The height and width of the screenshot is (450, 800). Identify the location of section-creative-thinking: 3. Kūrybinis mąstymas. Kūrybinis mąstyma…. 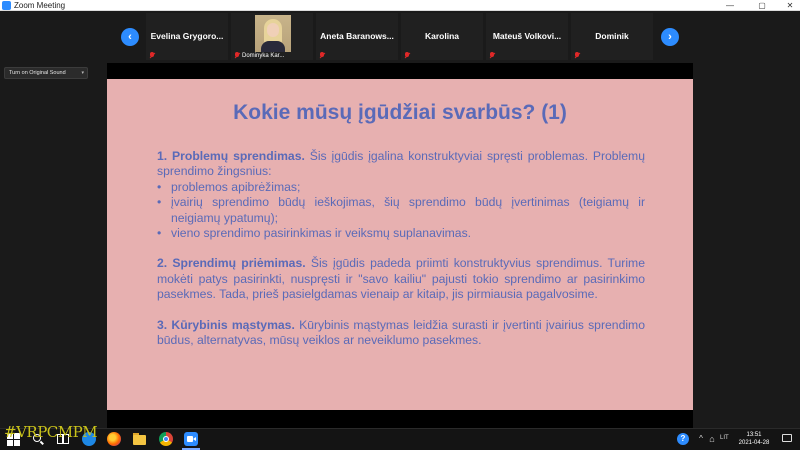
(401, 333).